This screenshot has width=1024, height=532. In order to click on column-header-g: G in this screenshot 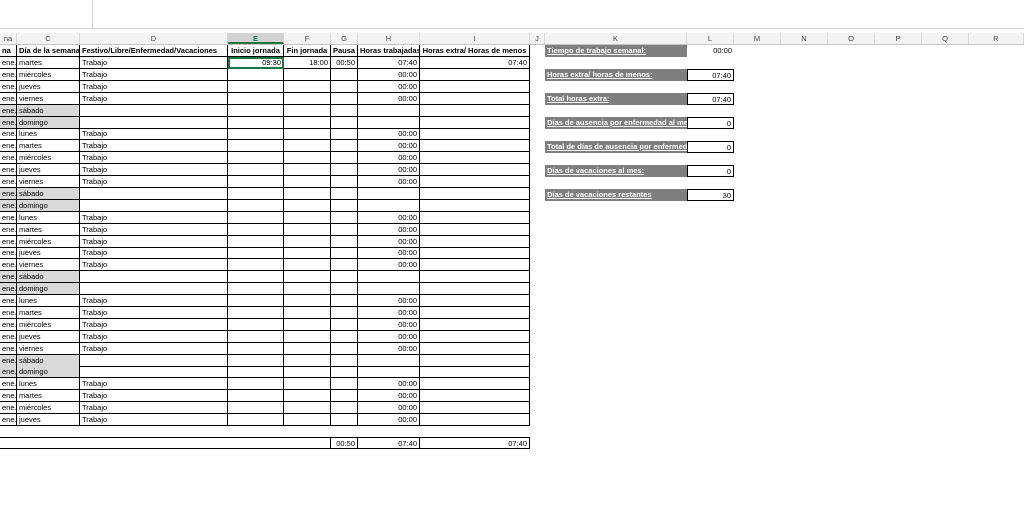, I will do `click(344, 38)`.